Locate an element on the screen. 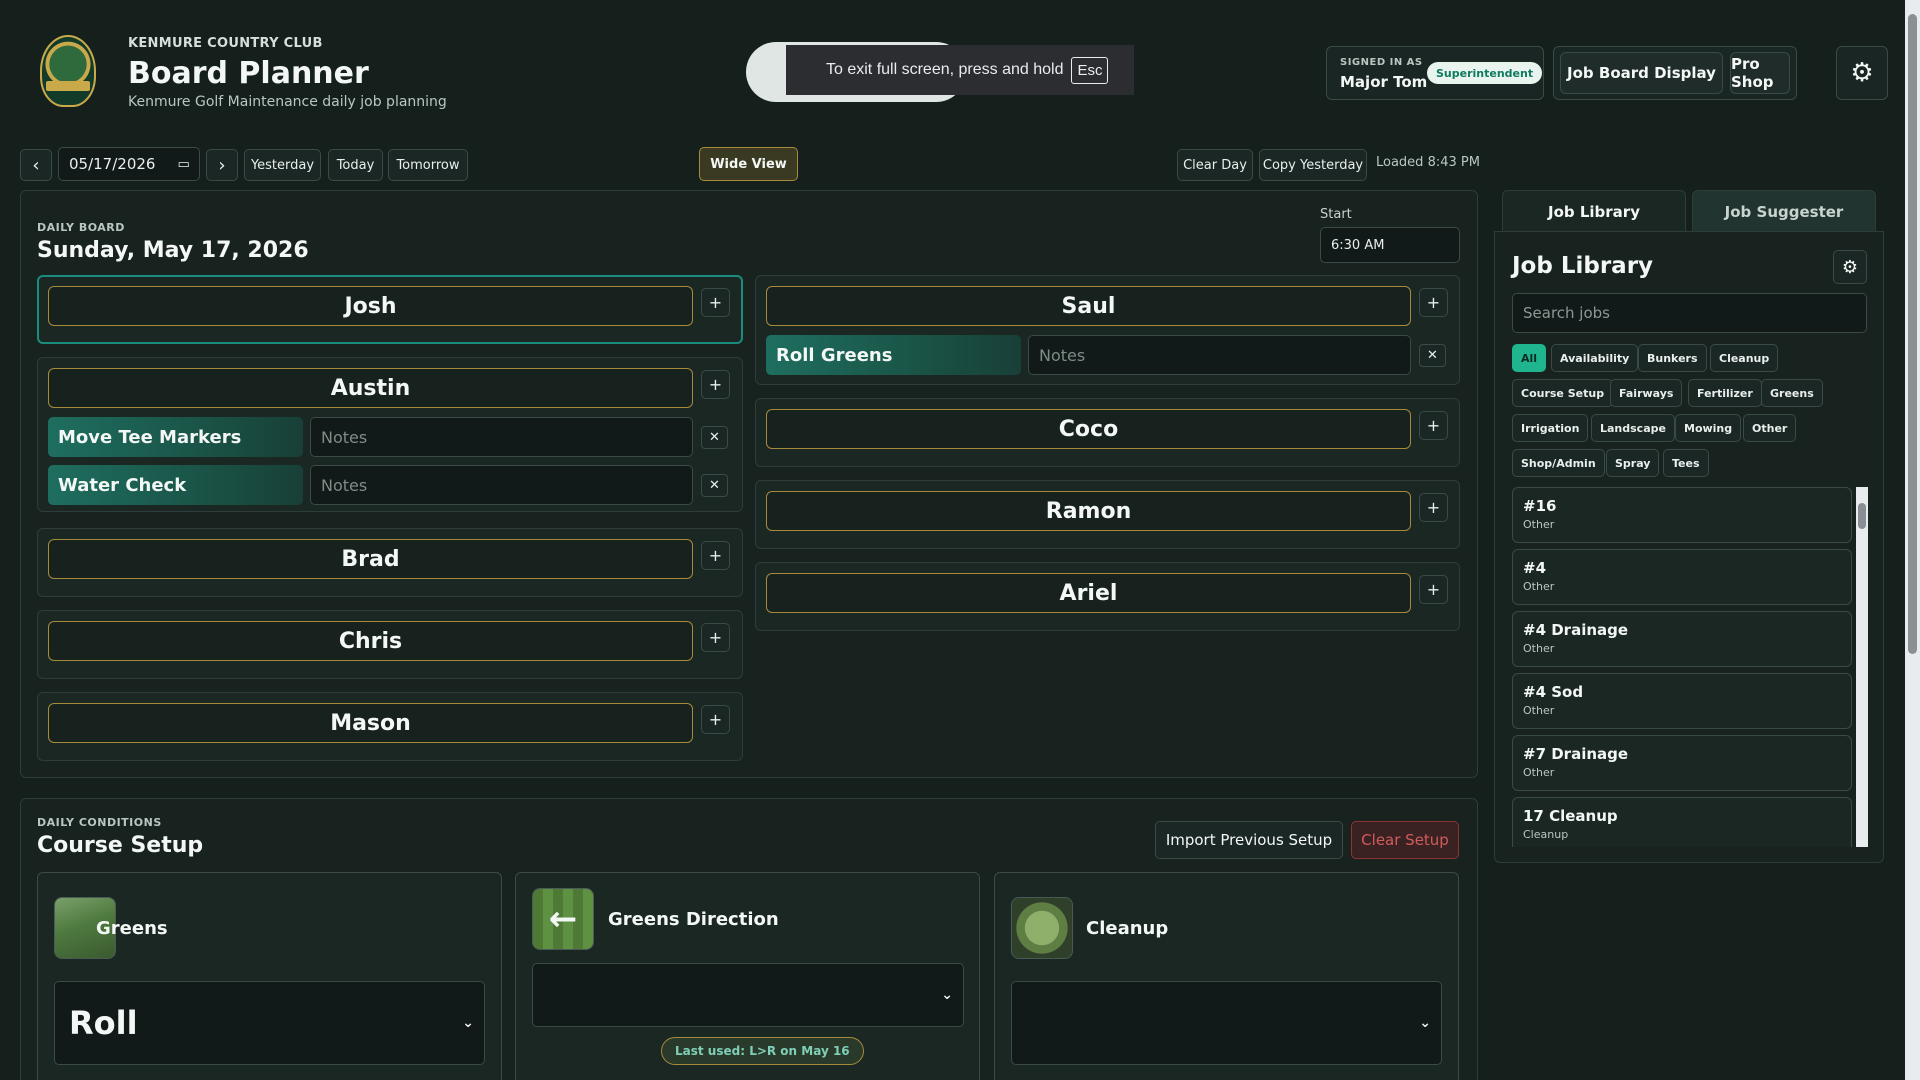 Image resolution: width=1920 pixels, height=1080 pixels. club-crest-logo is located at coordinates (68, 71).